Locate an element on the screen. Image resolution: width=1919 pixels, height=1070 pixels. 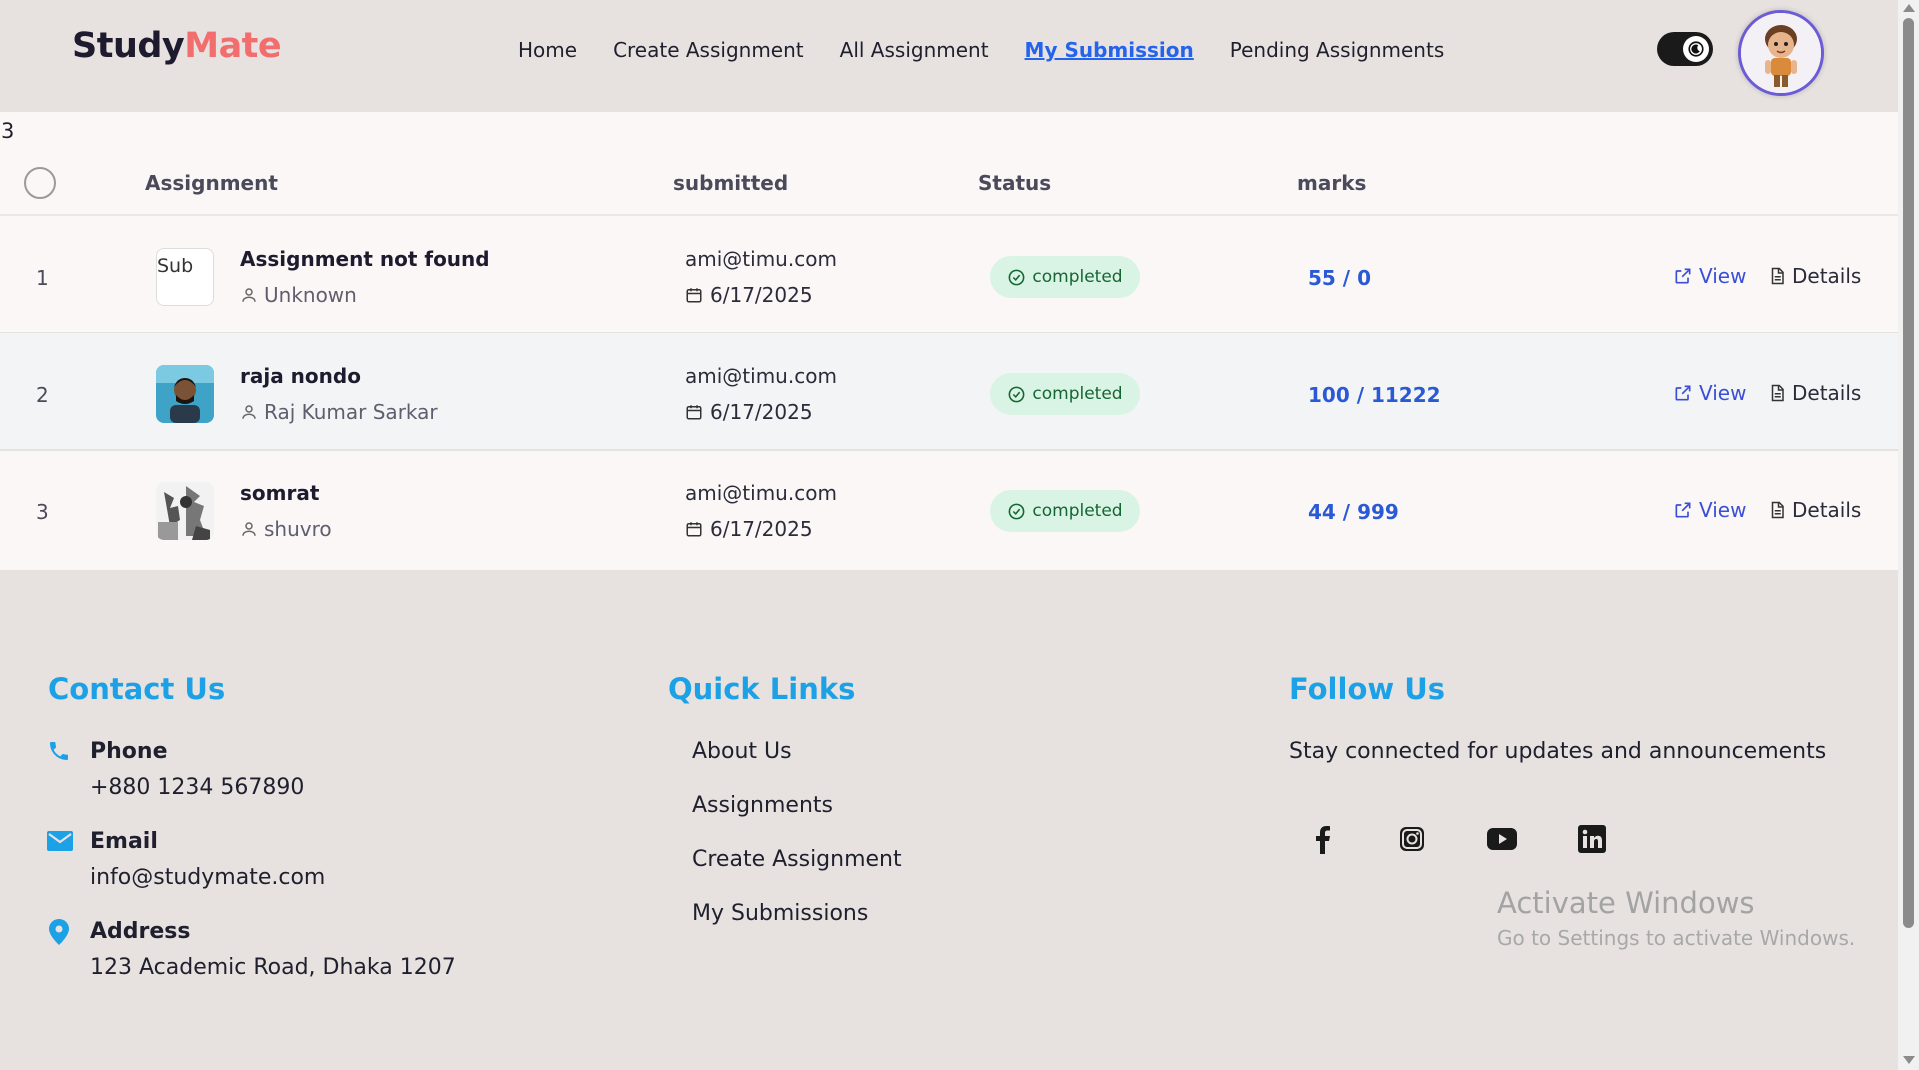
scroll-up-arrow-icon is located at coordinates (1909, 8).